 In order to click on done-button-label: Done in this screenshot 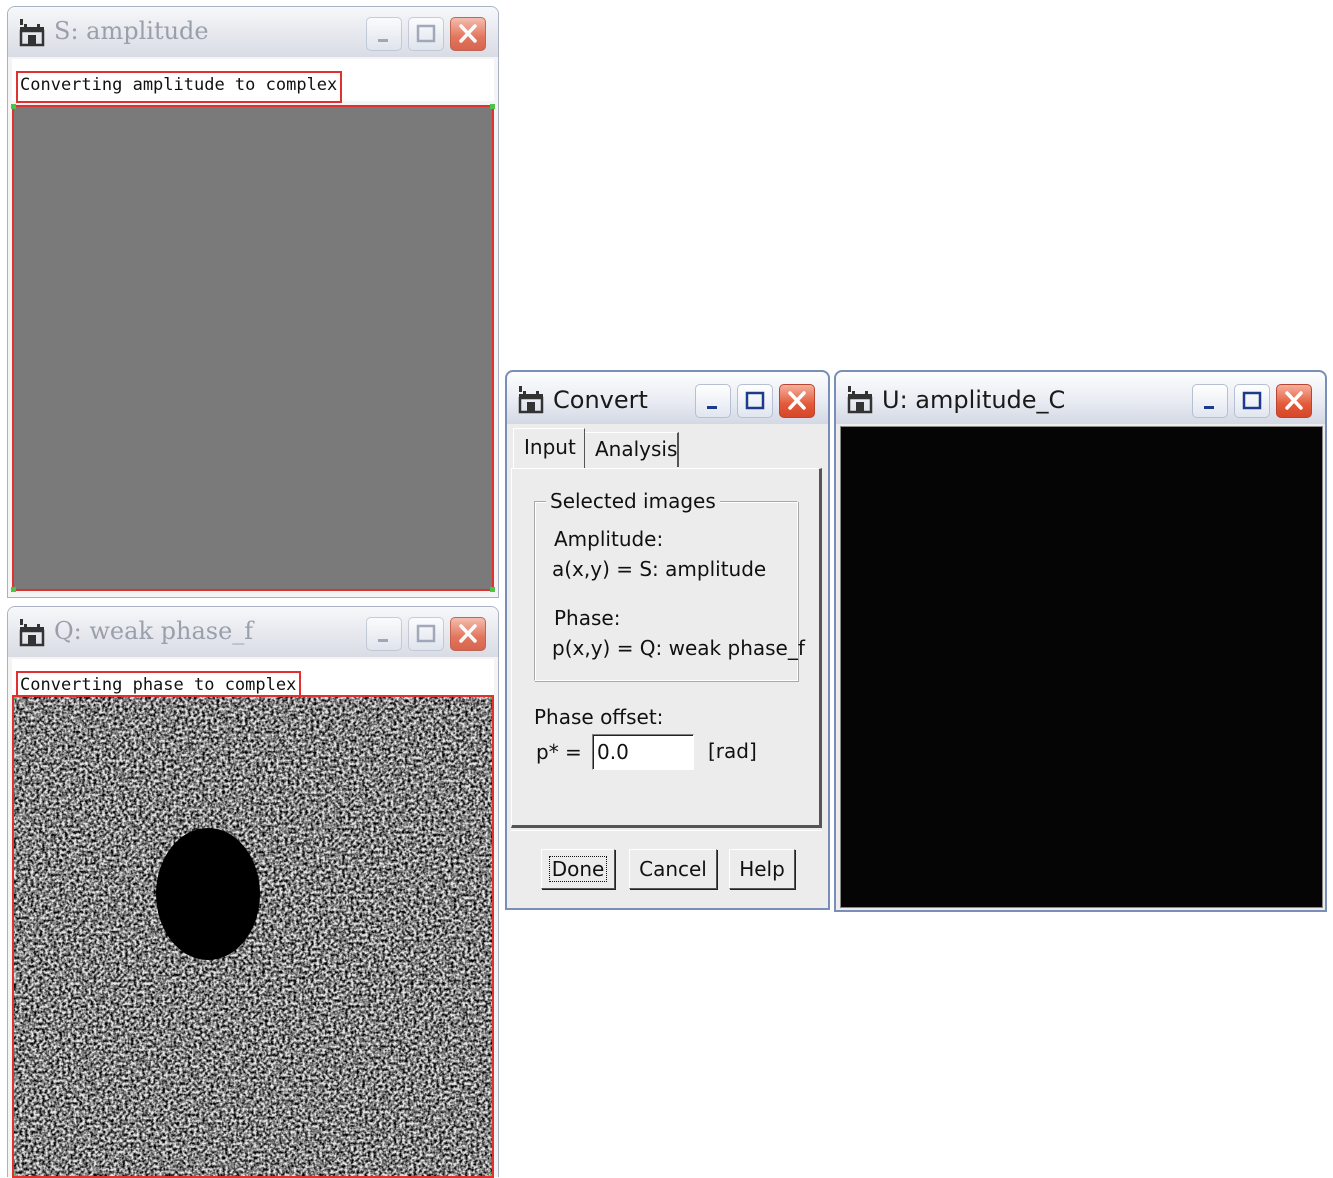, I will do `click(578, 869)`.